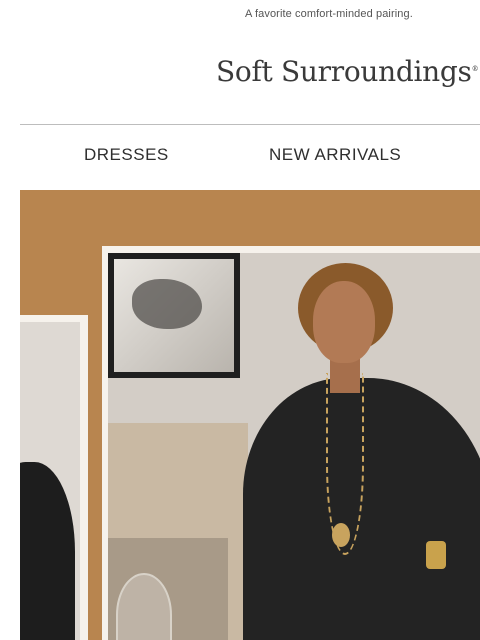 This screenshot has width=480, height=640. Describe the element at coordinates (250, 124) in the screenshot. I see `header-divider` at that location.